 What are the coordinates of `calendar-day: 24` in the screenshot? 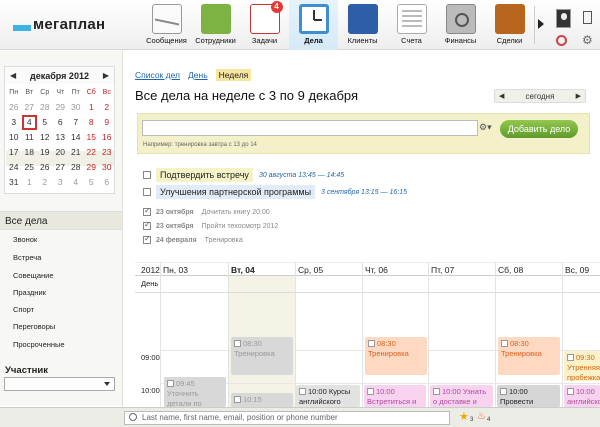 It's located at (14, 167).